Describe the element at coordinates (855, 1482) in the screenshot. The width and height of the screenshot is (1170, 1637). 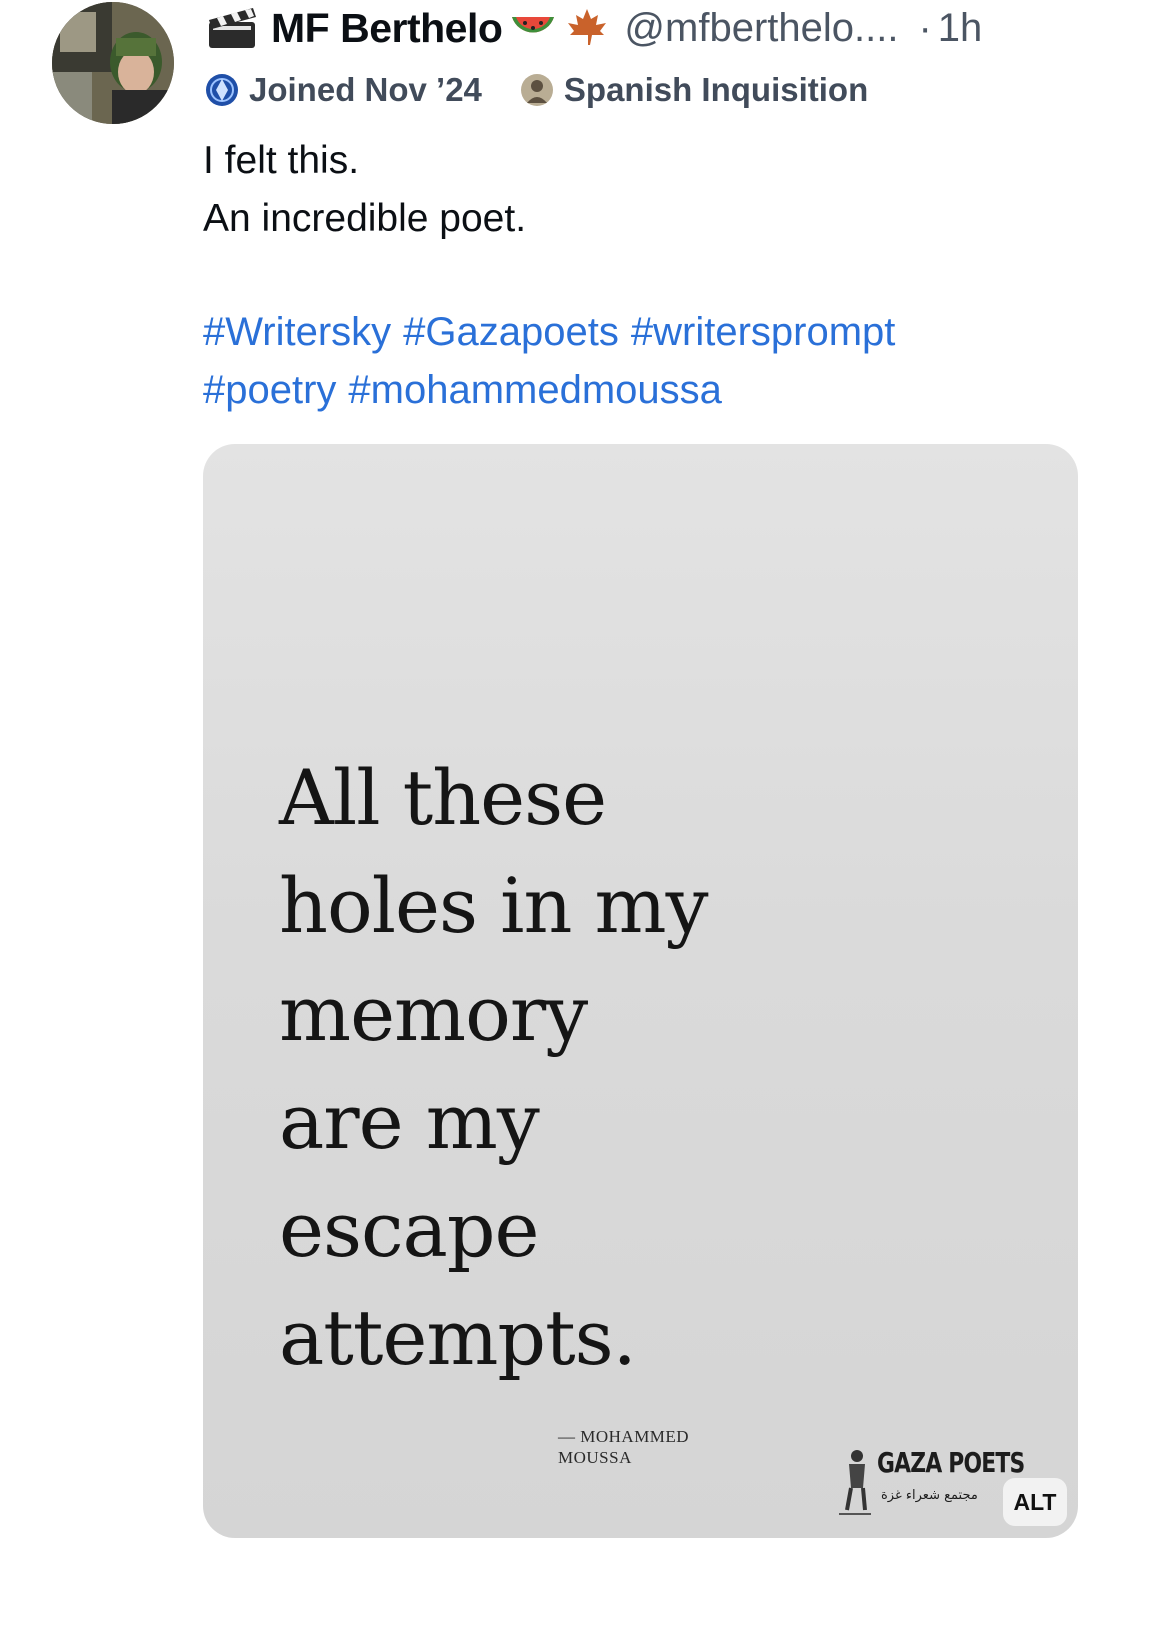
I see `poet-figure-icon` at that location.